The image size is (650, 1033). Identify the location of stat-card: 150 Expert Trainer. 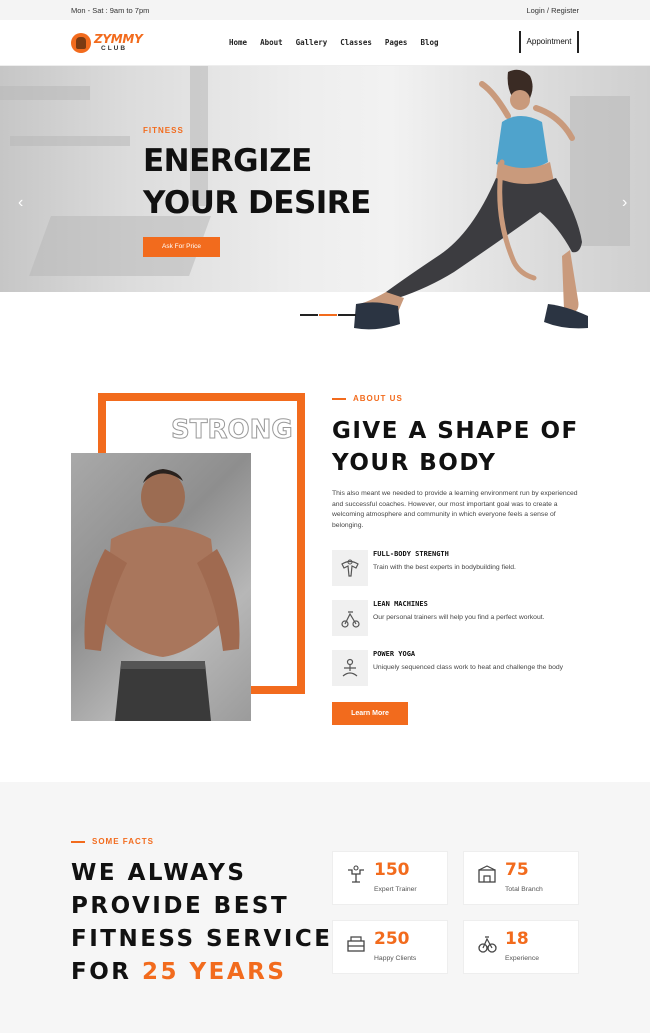
(390, 878).